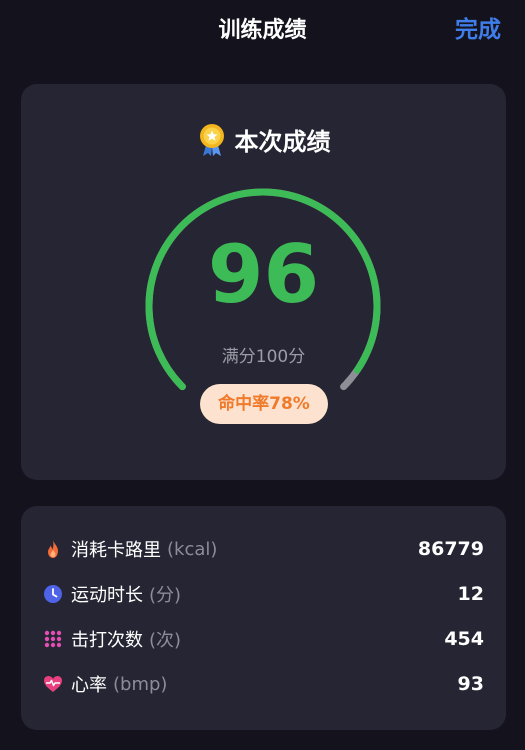 Image resolution: width=525 pixels, height=750 pixels. I want to click on page-title: 训练成绩, so click(262, 30).